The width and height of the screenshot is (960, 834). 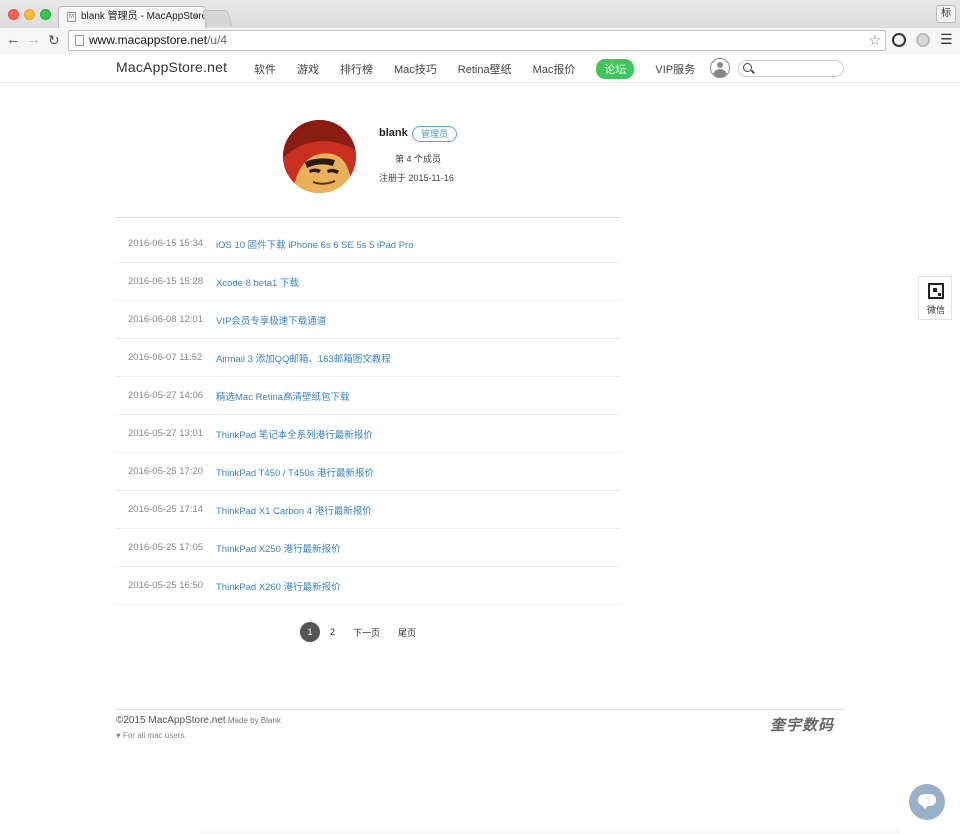 I want to click on menu-hamburger-icon: ☰, so click(x=946, y=39).